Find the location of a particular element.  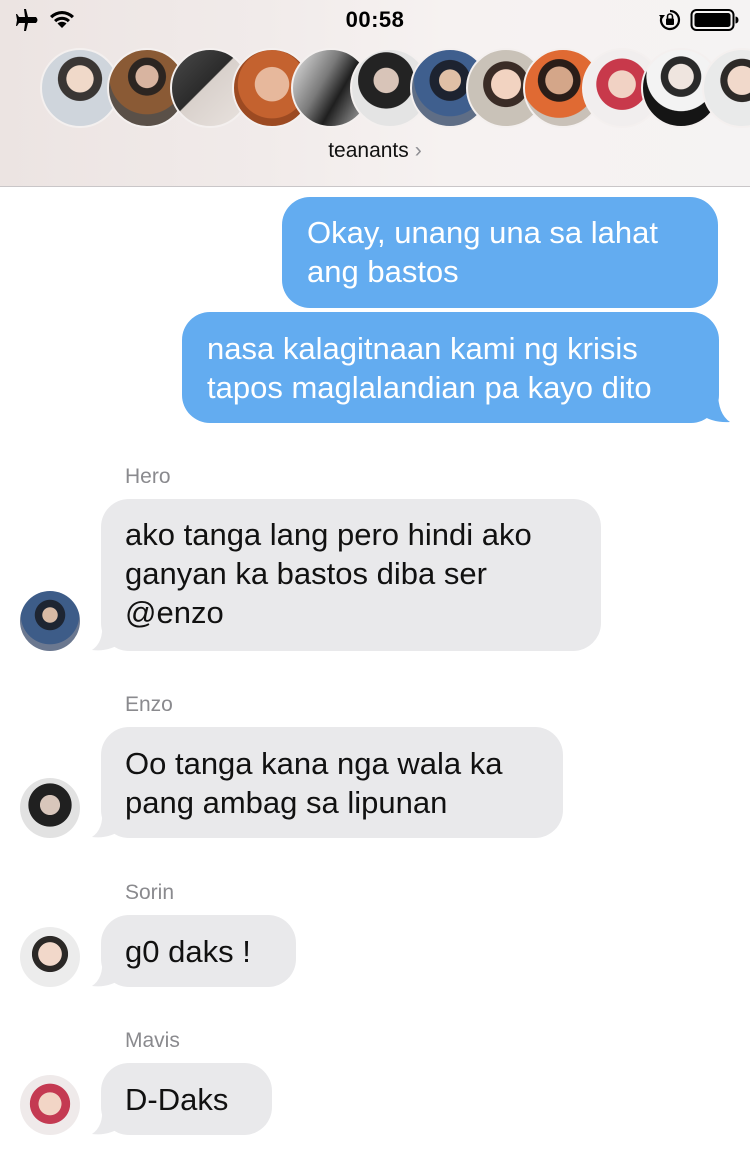

message-line: Okay, unang una sa lahat is located at coordinates (483, 232).